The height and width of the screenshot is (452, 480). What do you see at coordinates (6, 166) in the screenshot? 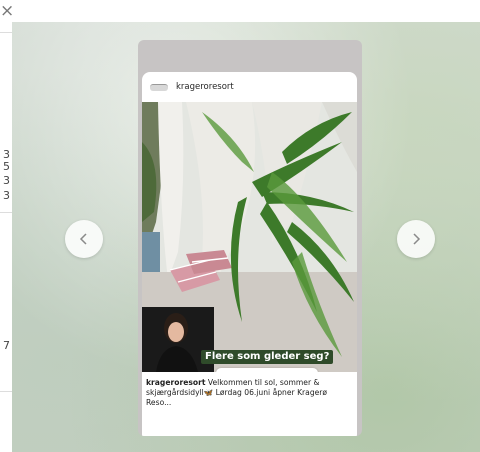
I see `background-number: 5` at bounding box center [6, 166].